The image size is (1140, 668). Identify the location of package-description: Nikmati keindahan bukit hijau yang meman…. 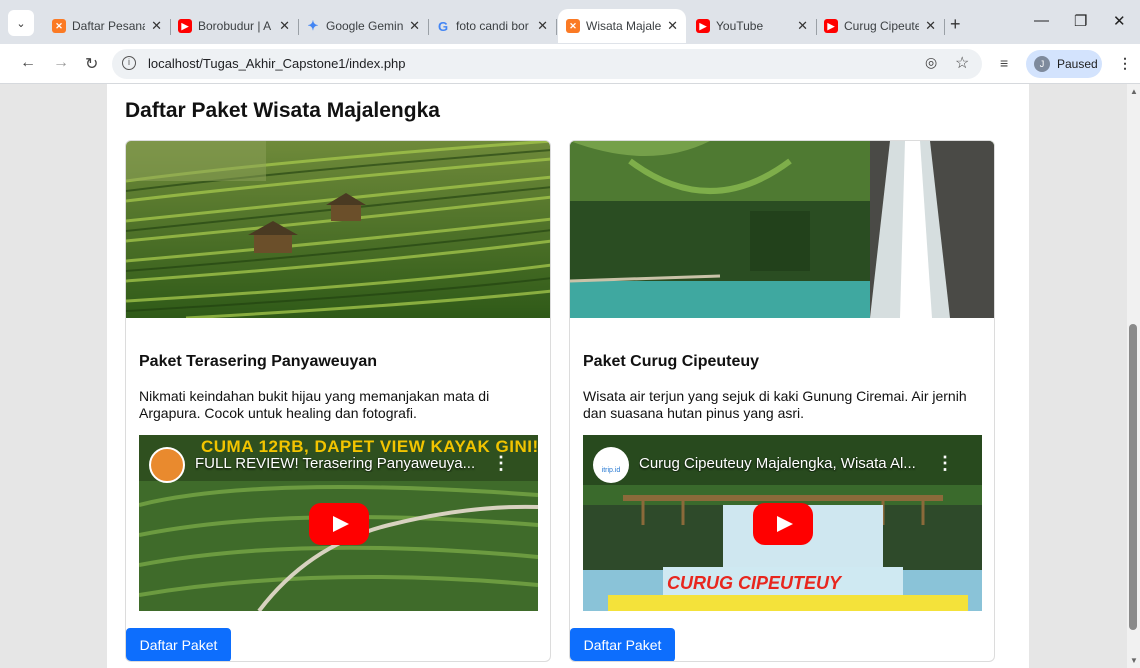
(314, 404).